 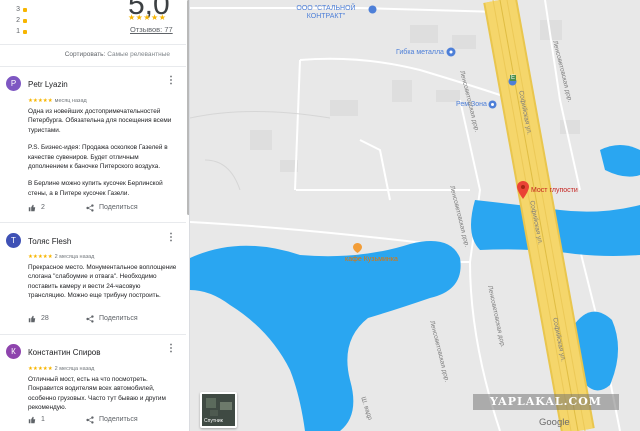 What do you see at coordinates (371, 259) in the screenshot?
I see `place-label-cafe: кафе Кузьминка` at bounding box center [371, 259].